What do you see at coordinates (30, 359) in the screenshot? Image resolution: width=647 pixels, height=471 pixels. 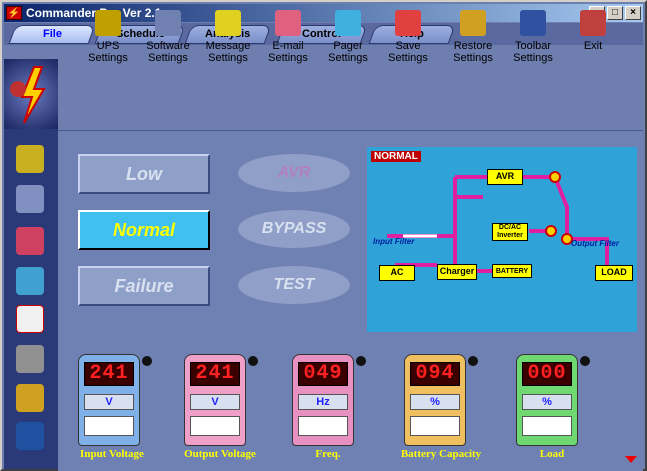 I see `sidebar-analysis-icon` at bounding box center [30, 359].